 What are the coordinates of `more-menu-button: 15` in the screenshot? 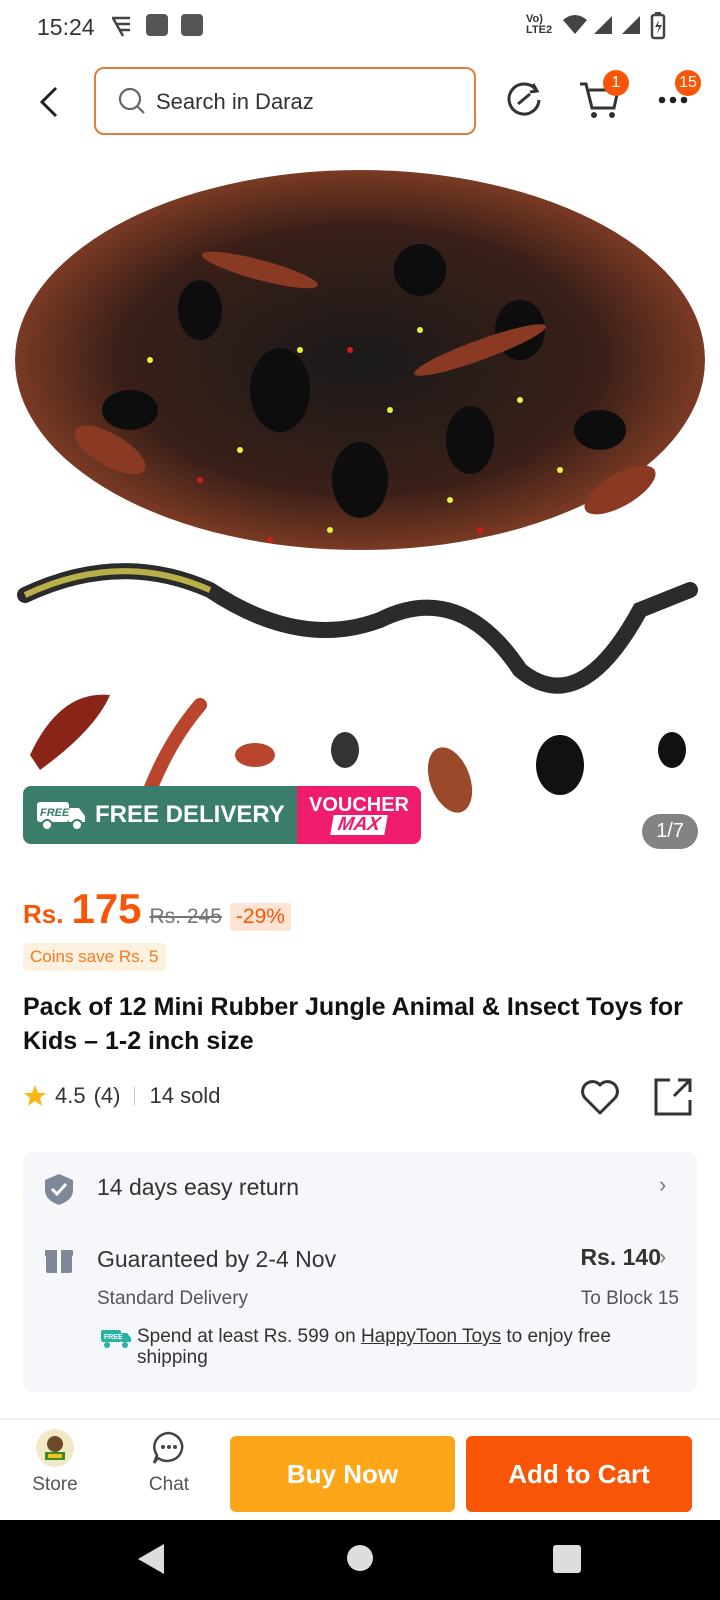 It's located at (678, 96).